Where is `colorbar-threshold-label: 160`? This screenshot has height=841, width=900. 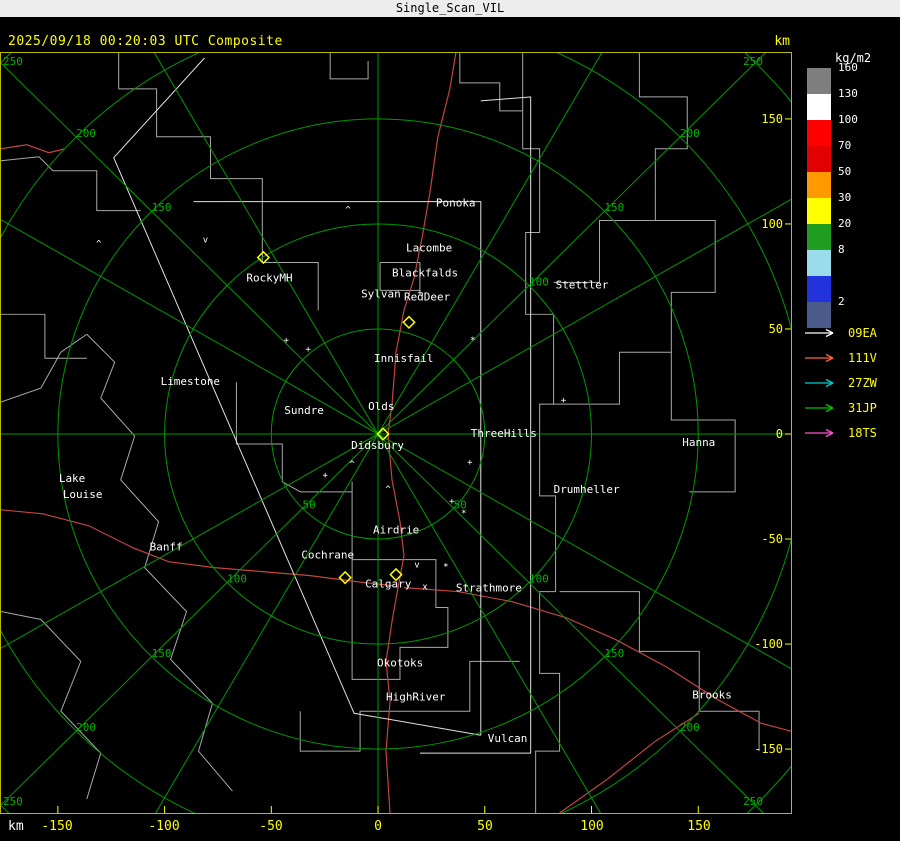
colorbar-threshold-label: 160 is located at coordinates (848, 67).